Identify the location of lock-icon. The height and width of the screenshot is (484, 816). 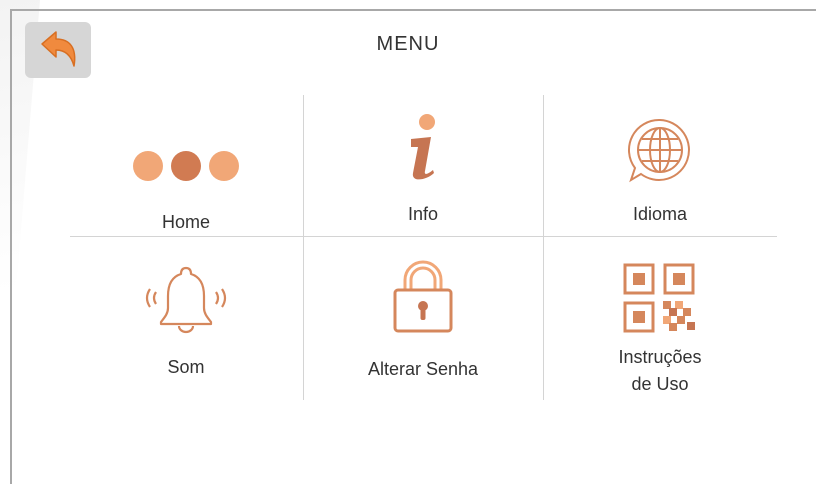
(423, 296).